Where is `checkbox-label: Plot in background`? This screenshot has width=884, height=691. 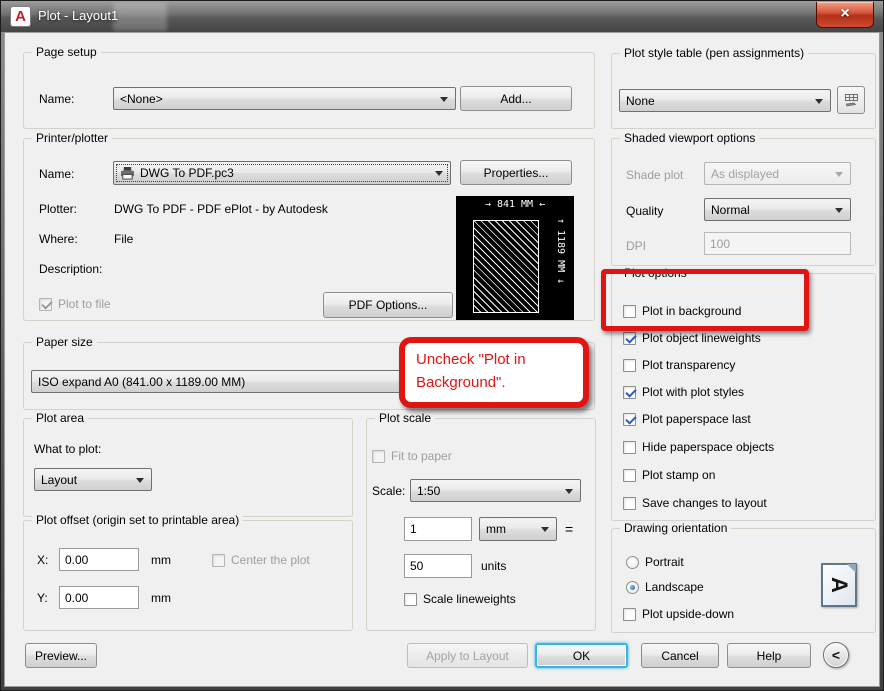 checkbox-label: Plot in background is located at coordinates (692, 311).